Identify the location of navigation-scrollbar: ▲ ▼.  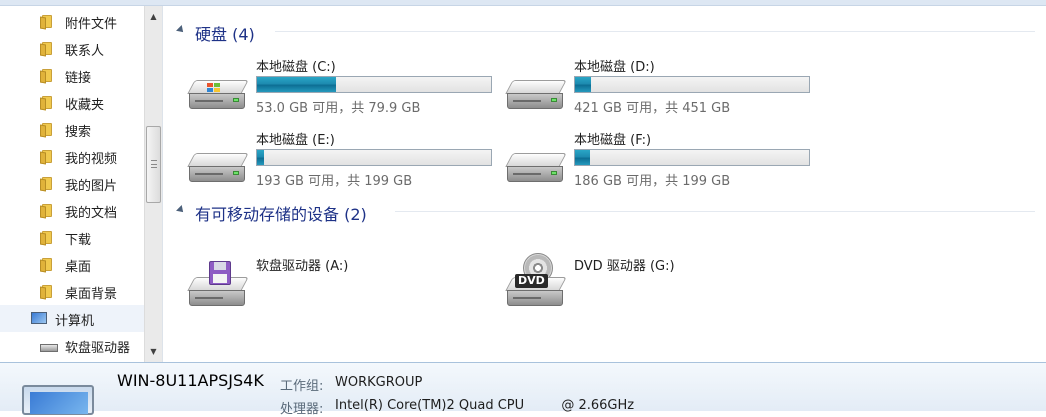
(153, 184).